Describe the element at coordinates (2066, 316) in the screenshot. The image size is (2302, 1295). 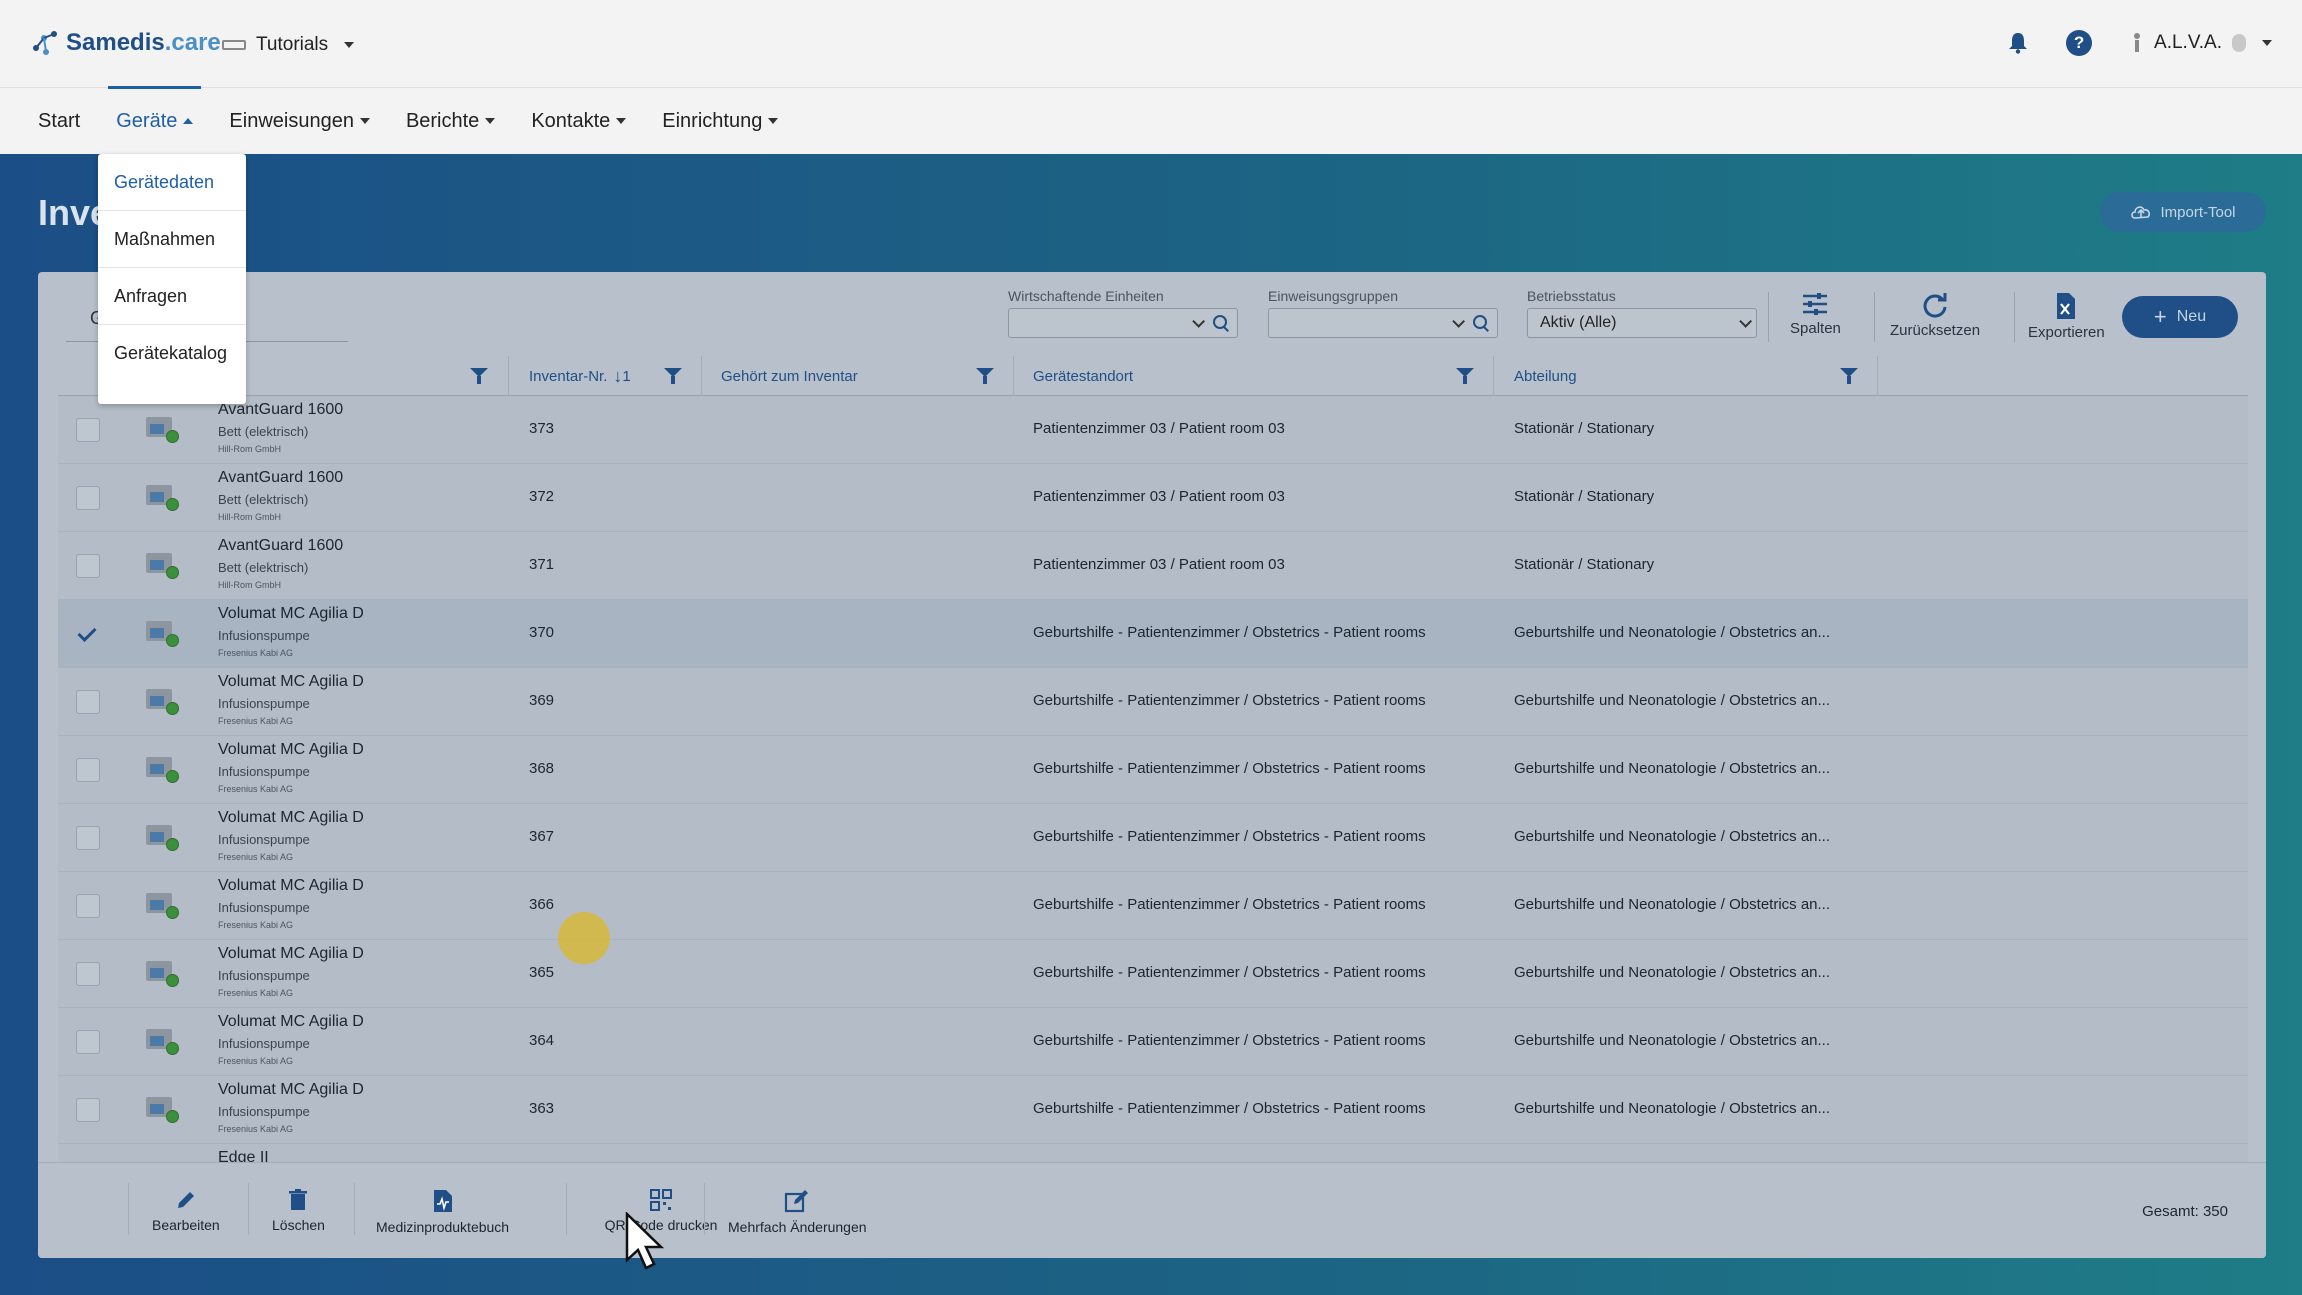
I see `export-button: Exportieren` at that location.